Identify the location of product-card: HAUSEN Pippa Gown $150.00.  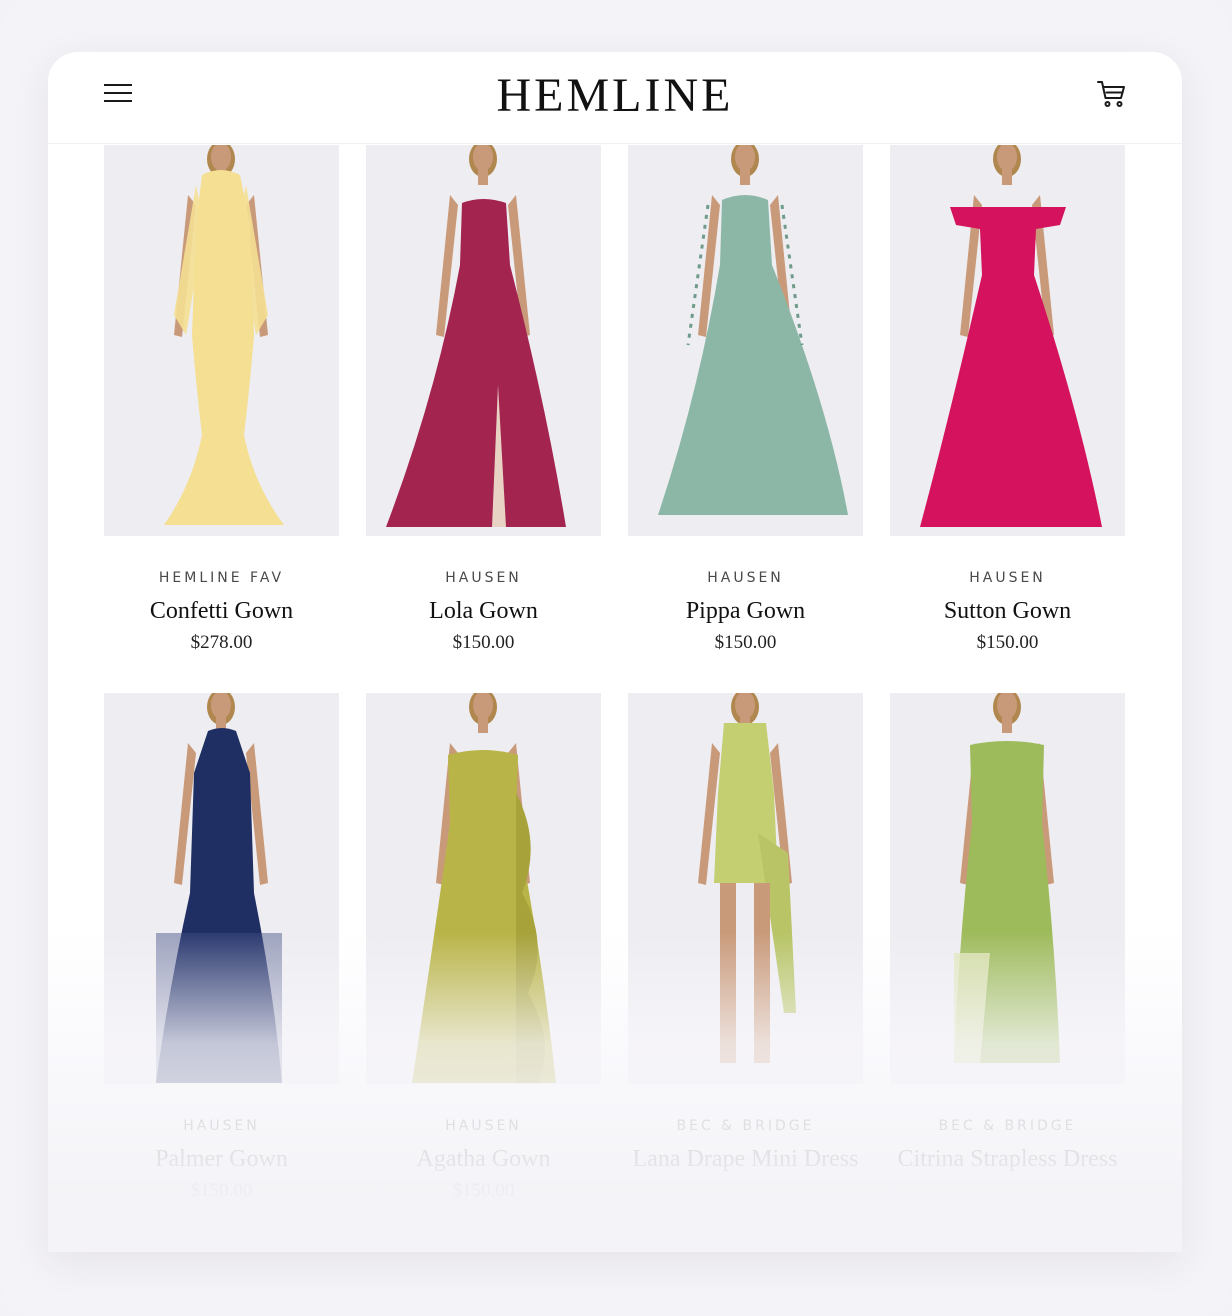
(745, 399).